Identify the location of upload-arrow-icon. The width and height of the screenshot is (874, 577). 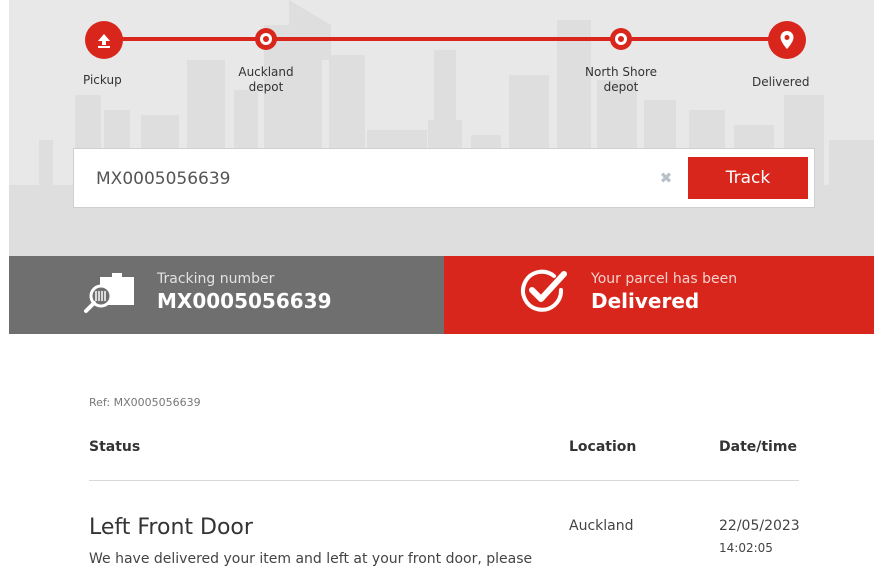
(104, 41).